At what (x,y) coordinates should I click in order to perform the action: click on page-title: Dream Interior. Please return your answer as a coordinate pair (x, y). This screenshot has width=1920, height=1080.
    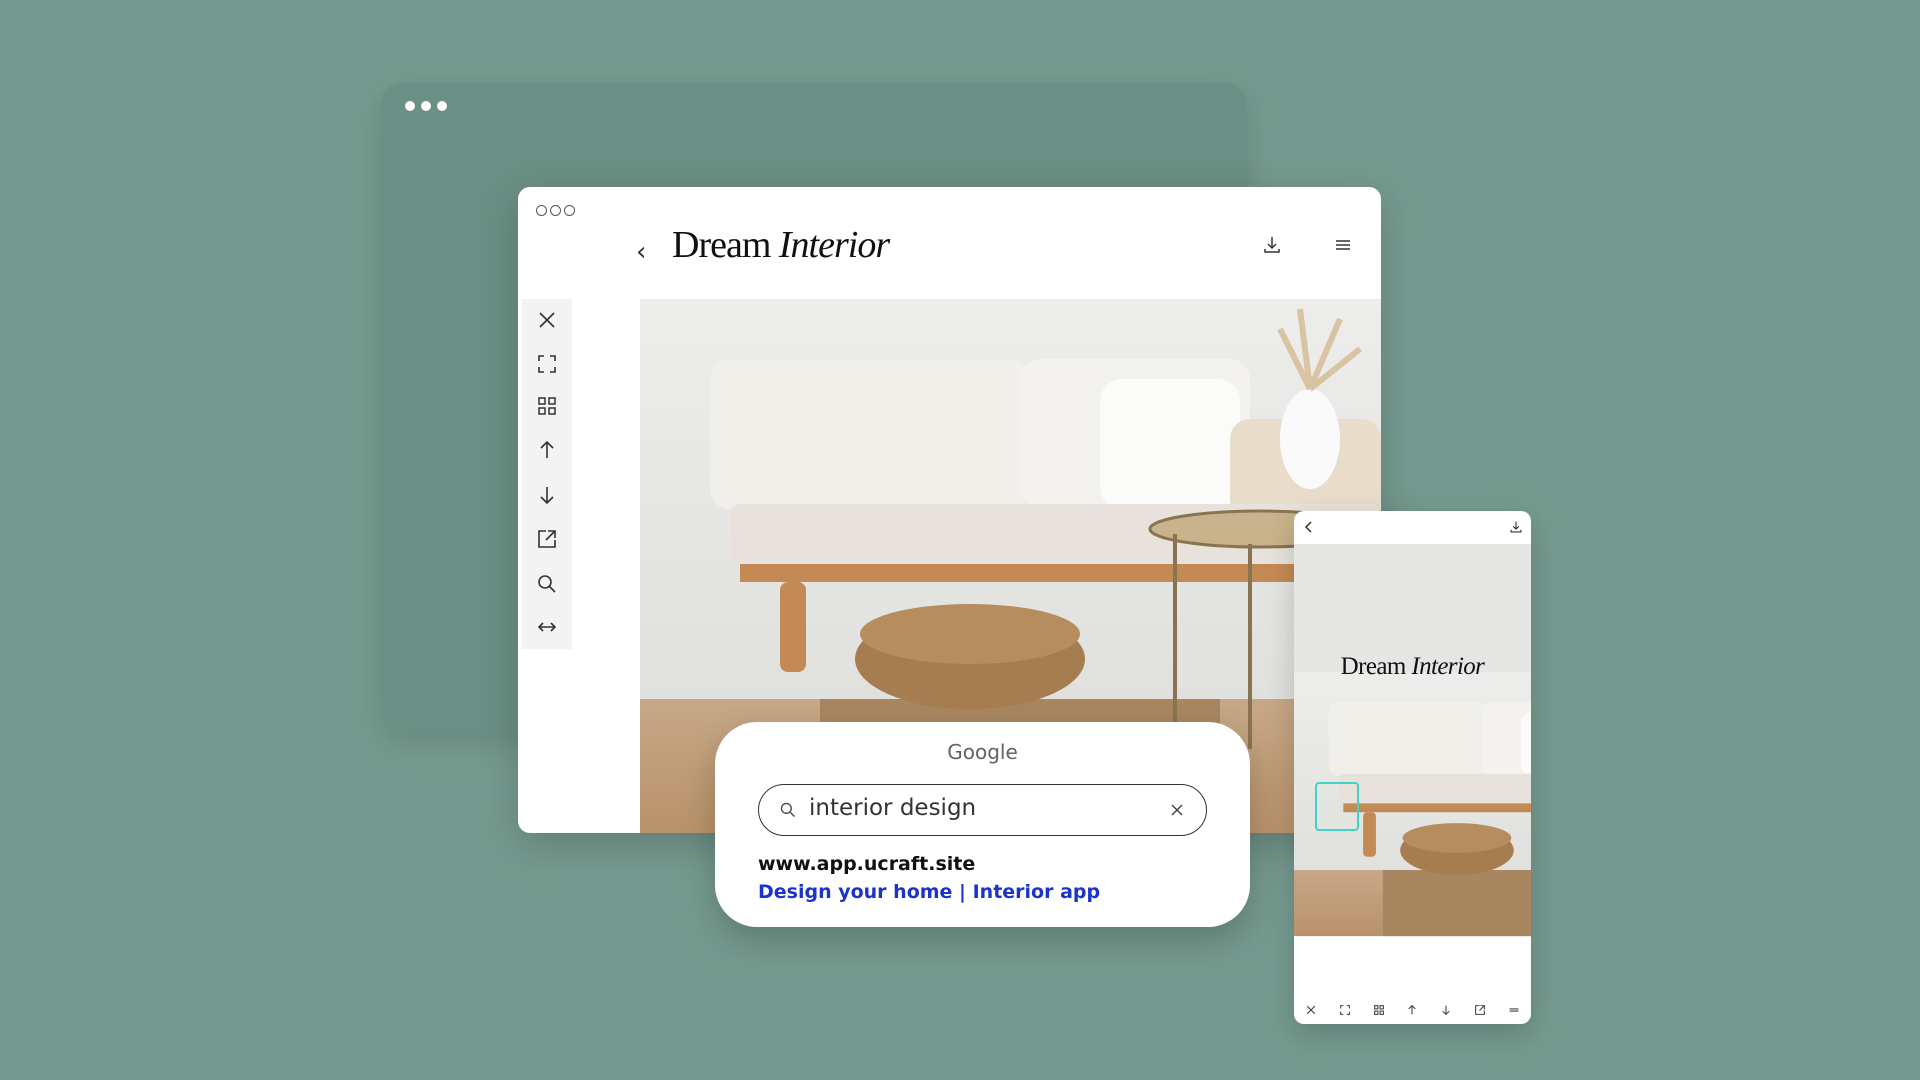
    Looking at the image, I should click on (781, 245).